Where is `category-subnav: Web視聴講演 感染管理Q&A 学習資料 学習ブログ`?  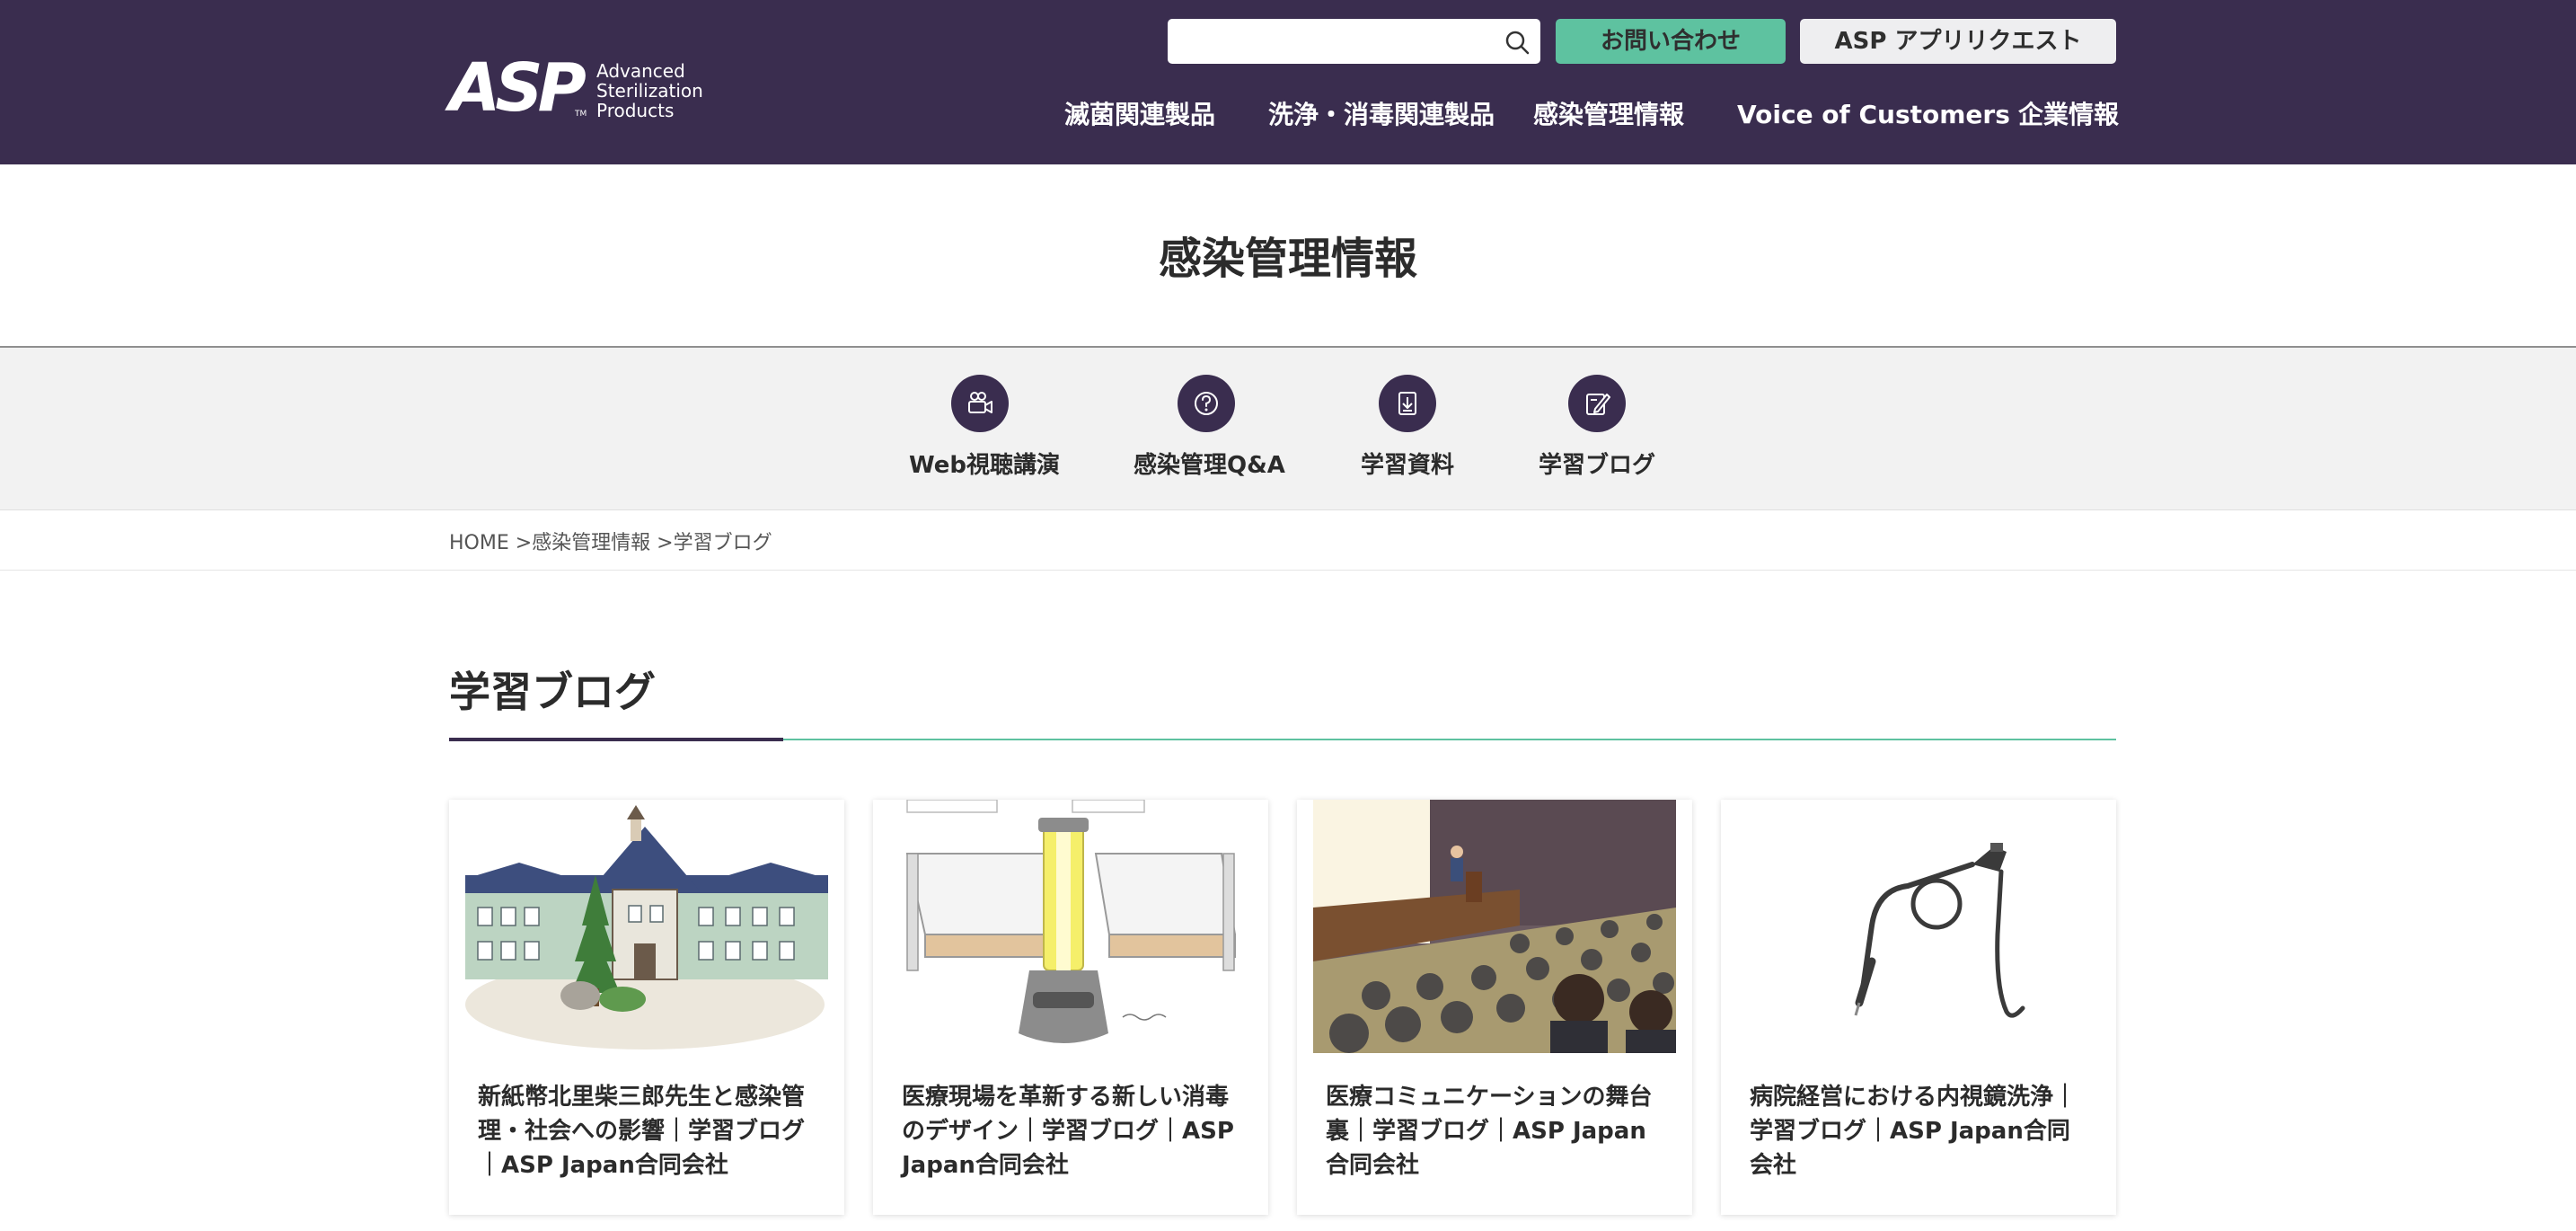 category-subnav: Web視聴講演 感染管理Q&A 学習資料 学習ブログ is located at coordinates (1288, 429).